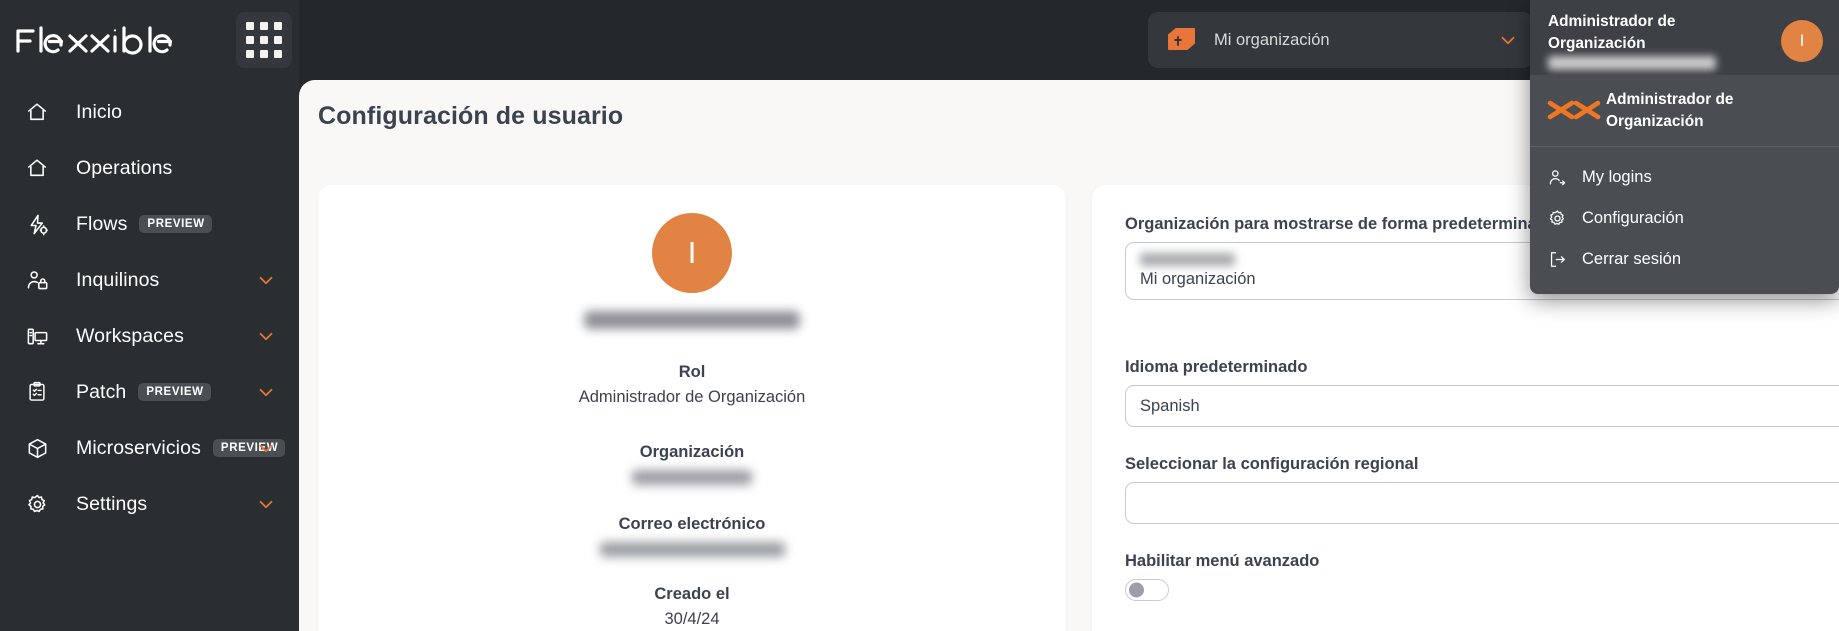 The width and height of the screenshot is (1839, 631). Describe the element at coordinates (1147, 590) in the screenshot. I see `advanced-menu-toggle` at that location.